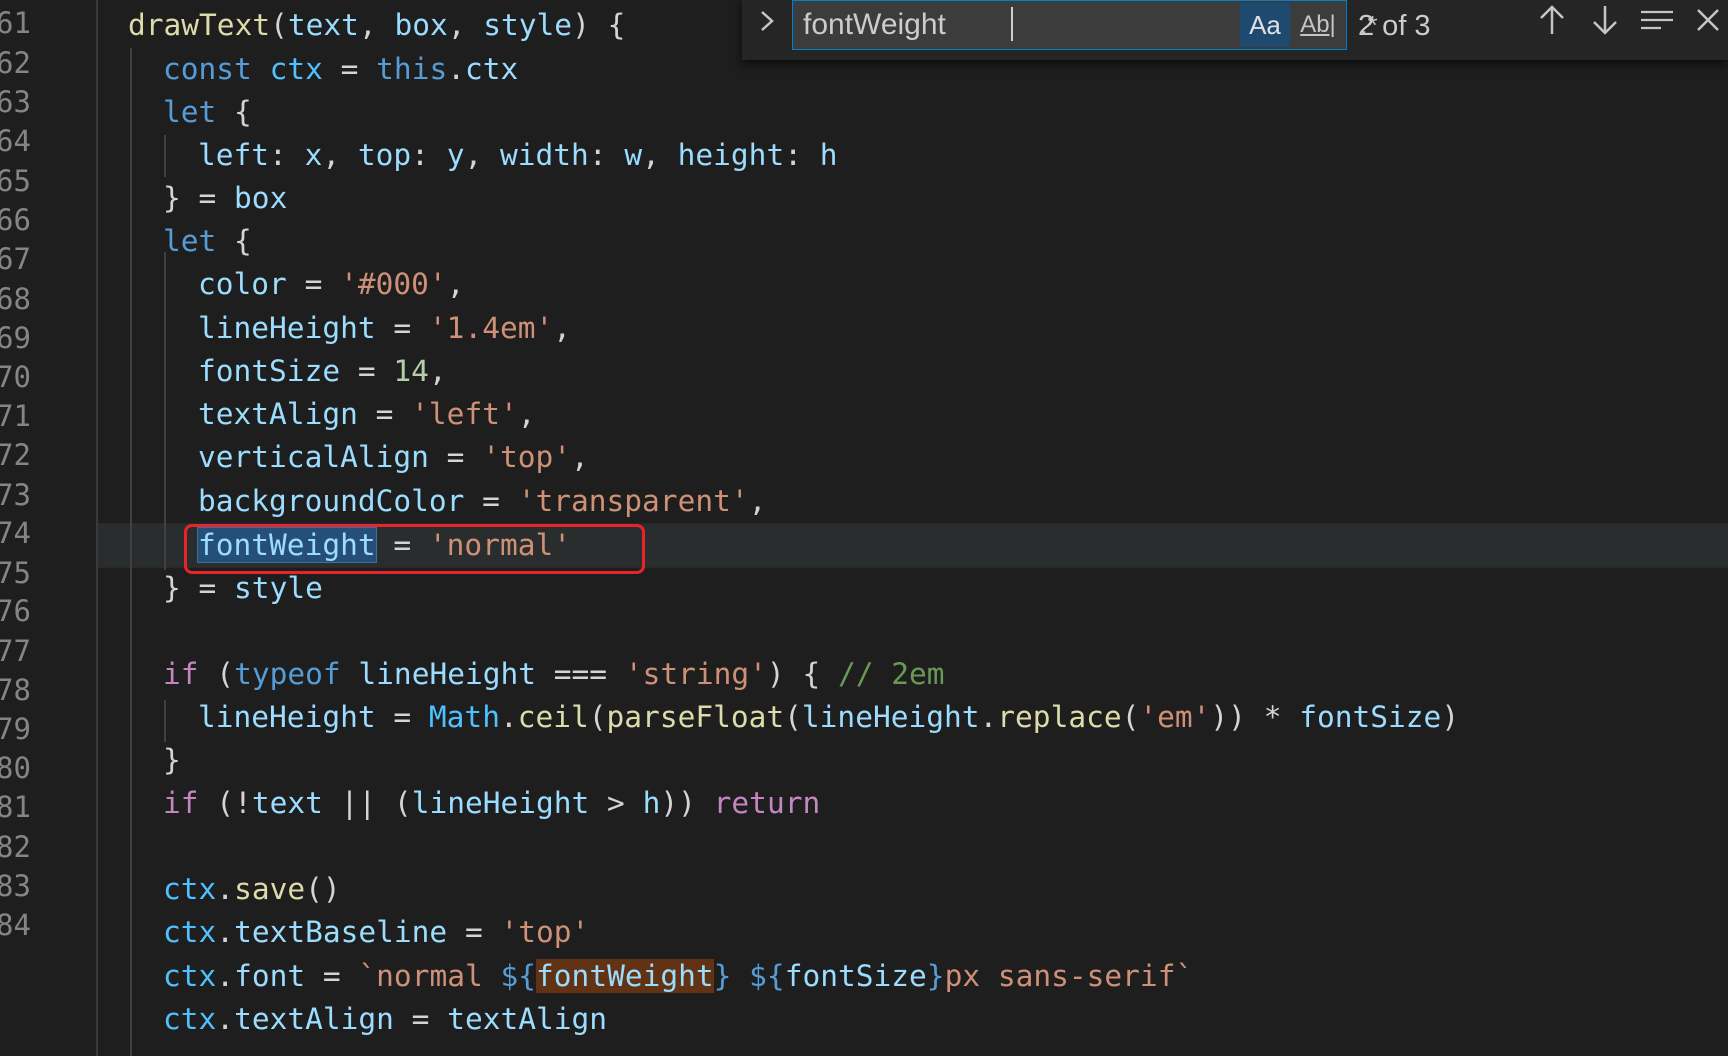 Image resolution: width=1728 pixels, height=1056 pixels. Describe the element at coordinates (518, 155) in the screenshot. I see `code-line-64: left: x, top: y, width: w, height: h` at that location.